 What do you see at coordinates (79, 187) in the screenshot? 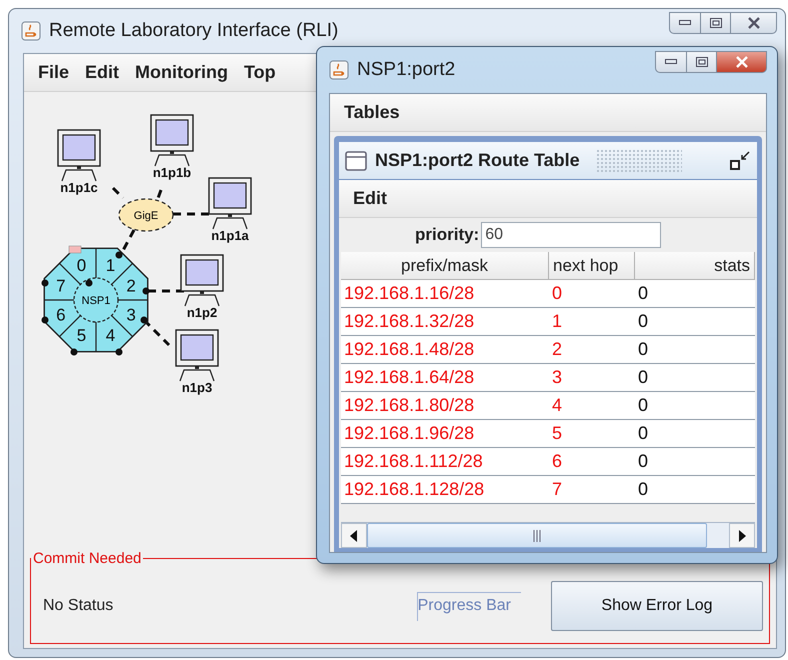
I see `host-label: n1p1c` at bounding box center [79, 187].